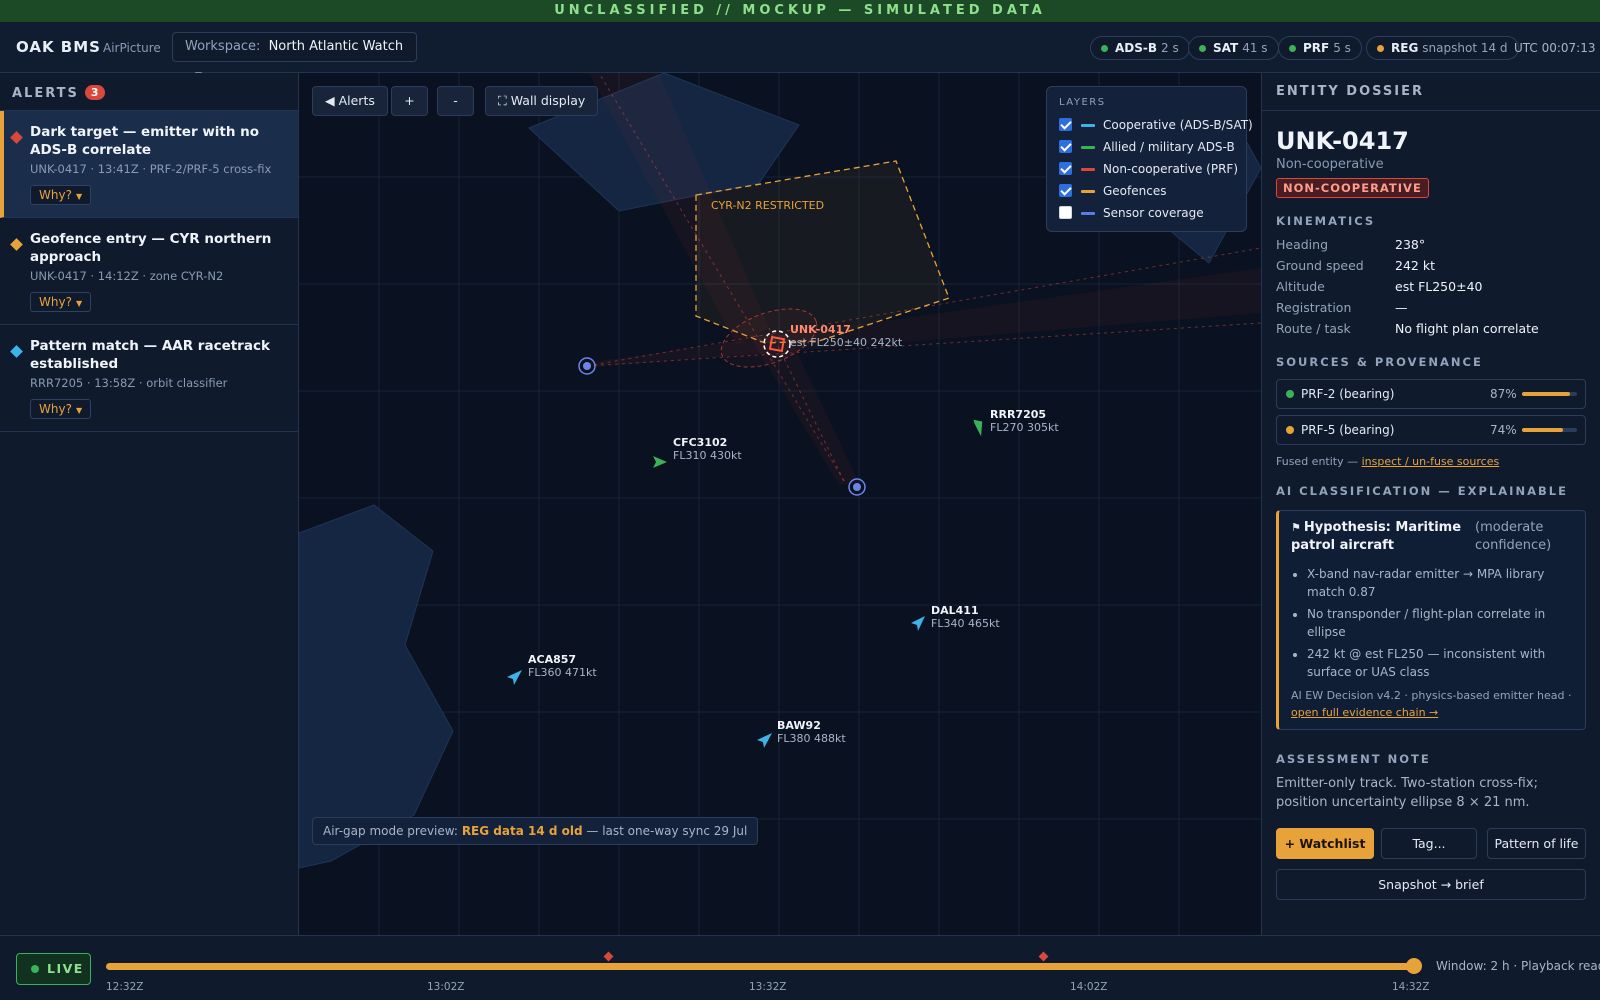  Describe the element at coordinates (1431, 884) in the screenshot. I see `snapshot-brief-button: Snapshot → brief` at that location.